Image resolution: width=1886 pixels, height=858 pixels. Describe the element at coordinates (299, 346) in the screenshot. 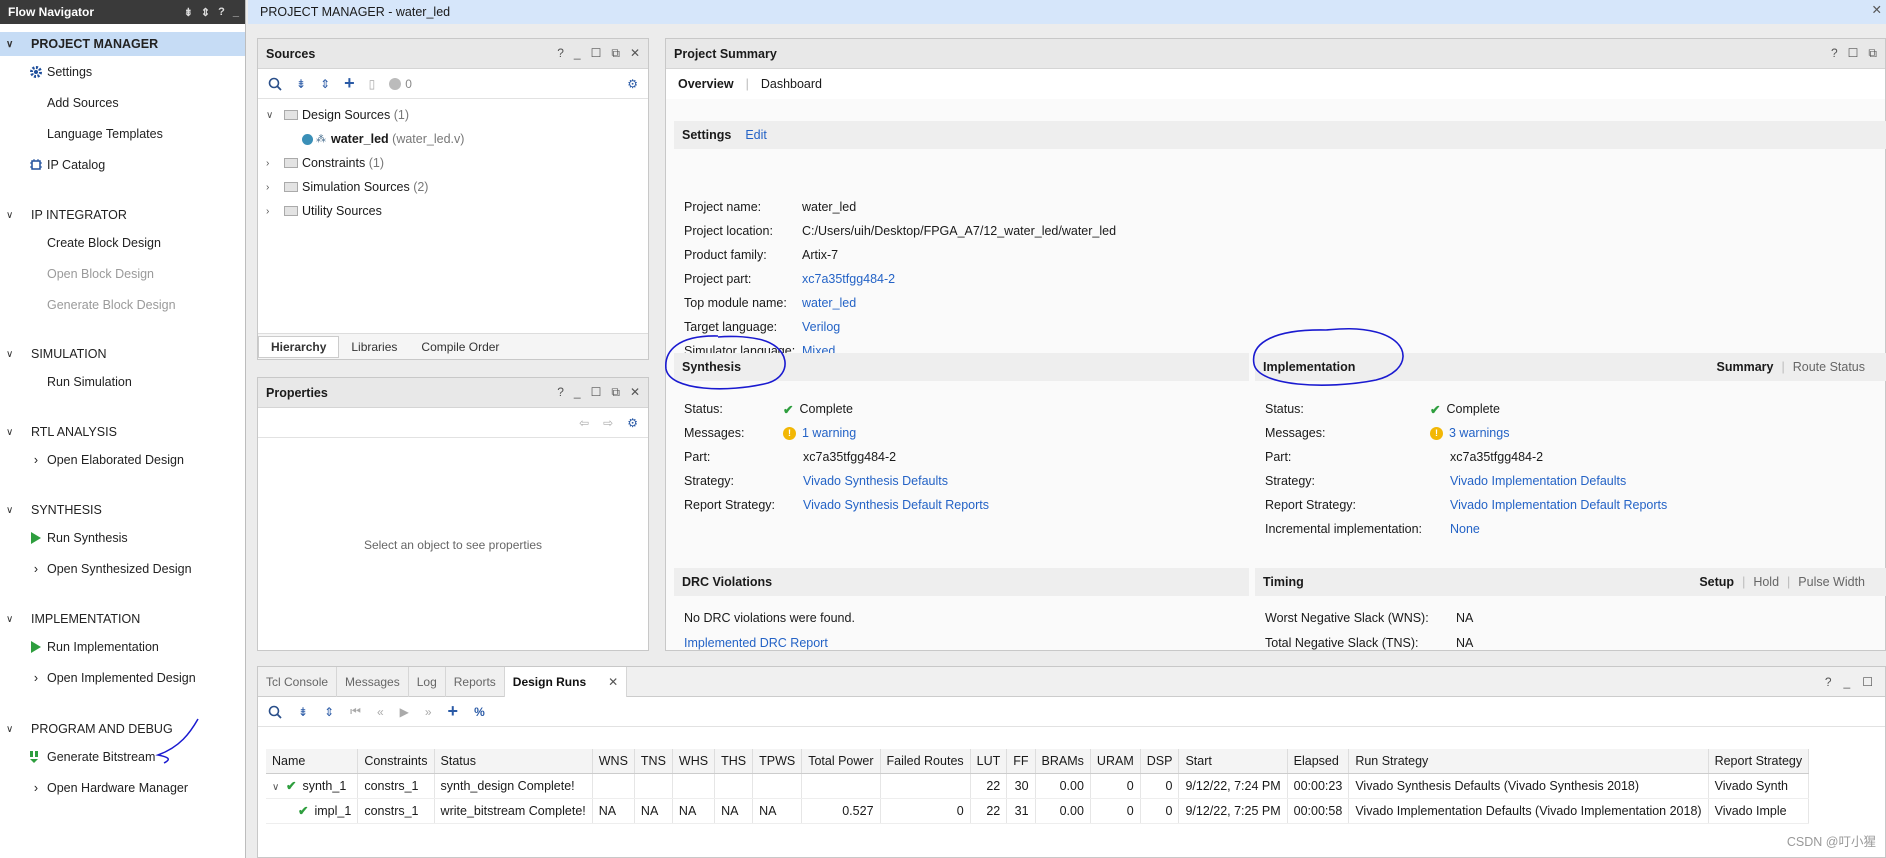

I see `tab-hierarchy: Hierarchy` at that location.